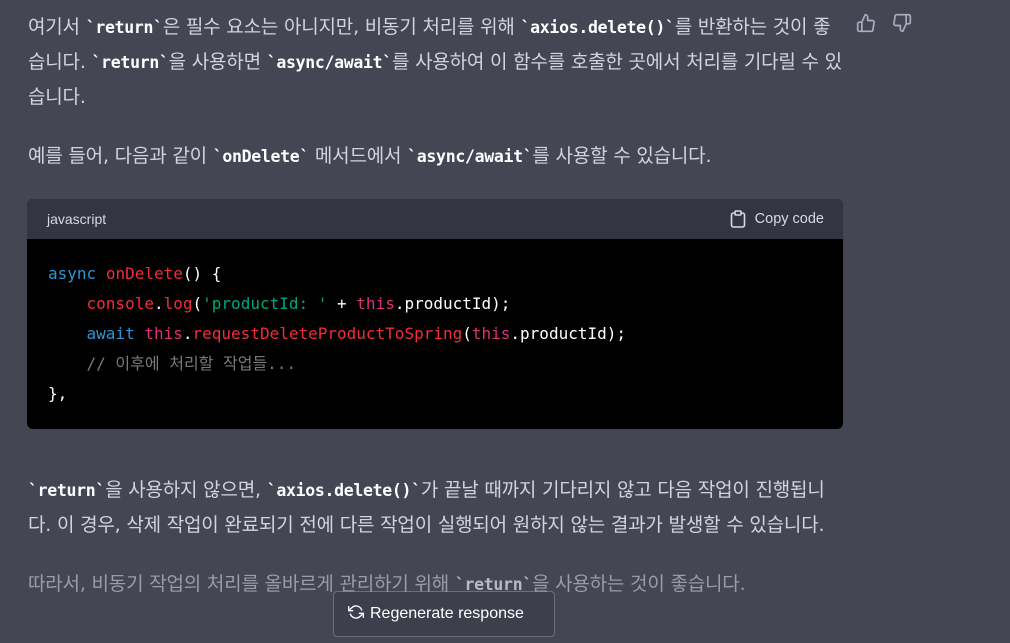 Image resolution: width=1010 pixels, height=643 pixels. Describe the element at coordinates (789, 219) in the screenshot. I see `copy-code-label: Copy code` at that location.